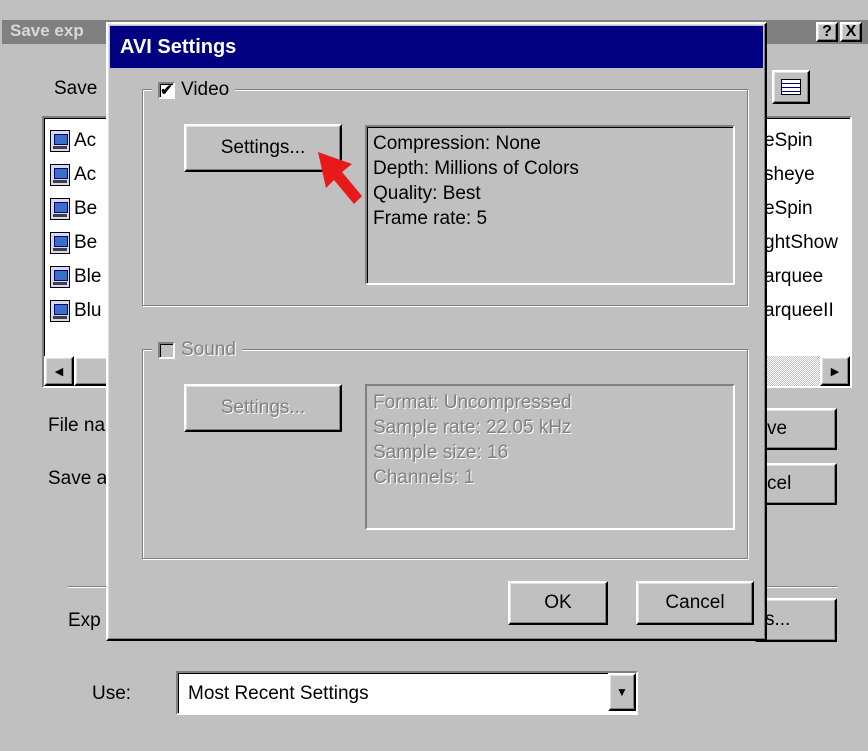 This screenshot has width=868, height=751. What do you see at coordinates (436, 47) in the screenshot?
I see `avi-title-bar: AVI Settings` at bounding box center [436, 47].